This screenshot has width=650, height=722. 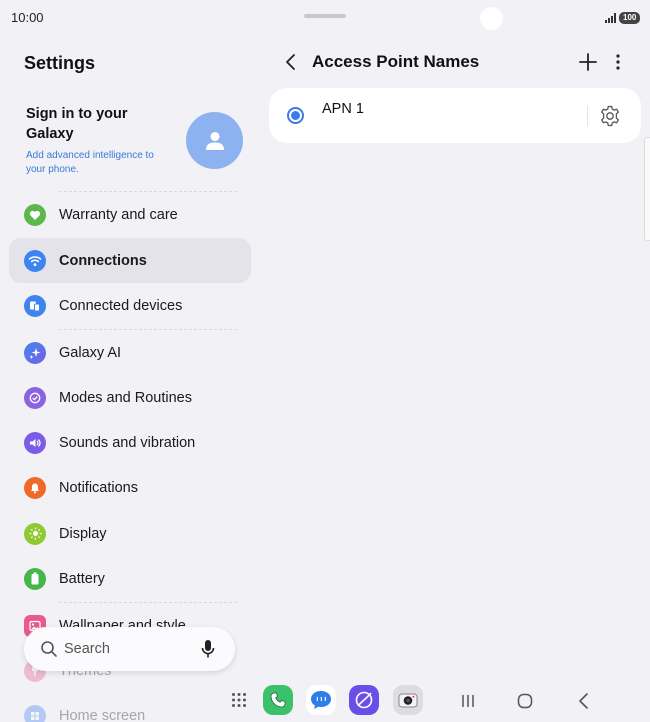 What do you see at coordinates (468, 701) in the screenshot?
I see `recent-apps-button` at bounding box center [468, 701].